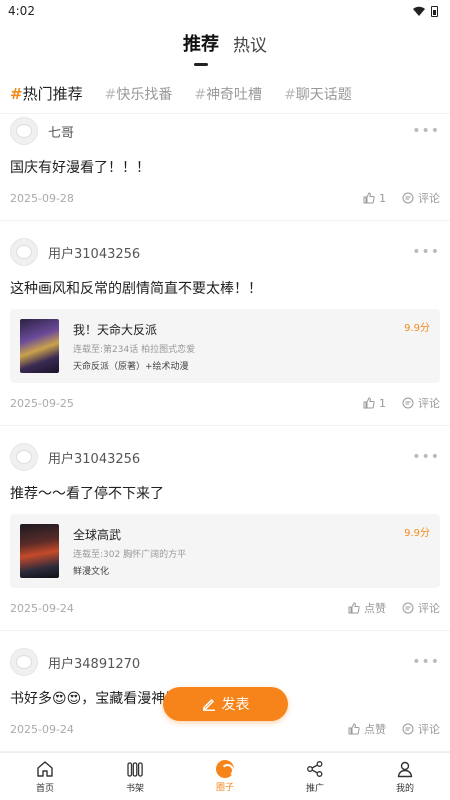 The width and height of the screenshot is (450, 800). Describe the element at coordinates (42, 403) in the screenshot. I see `post-date: 2025-09-25` at that location.